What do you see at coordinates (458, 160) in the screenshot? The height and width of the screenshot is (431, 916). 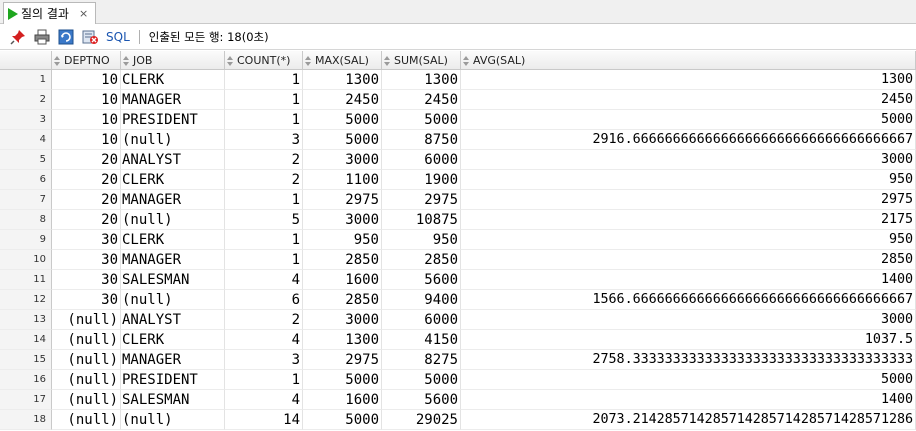 I see `table-row: 5 20 ANALYST 2 3000 6000 3000` at bounding box center [458, 160].